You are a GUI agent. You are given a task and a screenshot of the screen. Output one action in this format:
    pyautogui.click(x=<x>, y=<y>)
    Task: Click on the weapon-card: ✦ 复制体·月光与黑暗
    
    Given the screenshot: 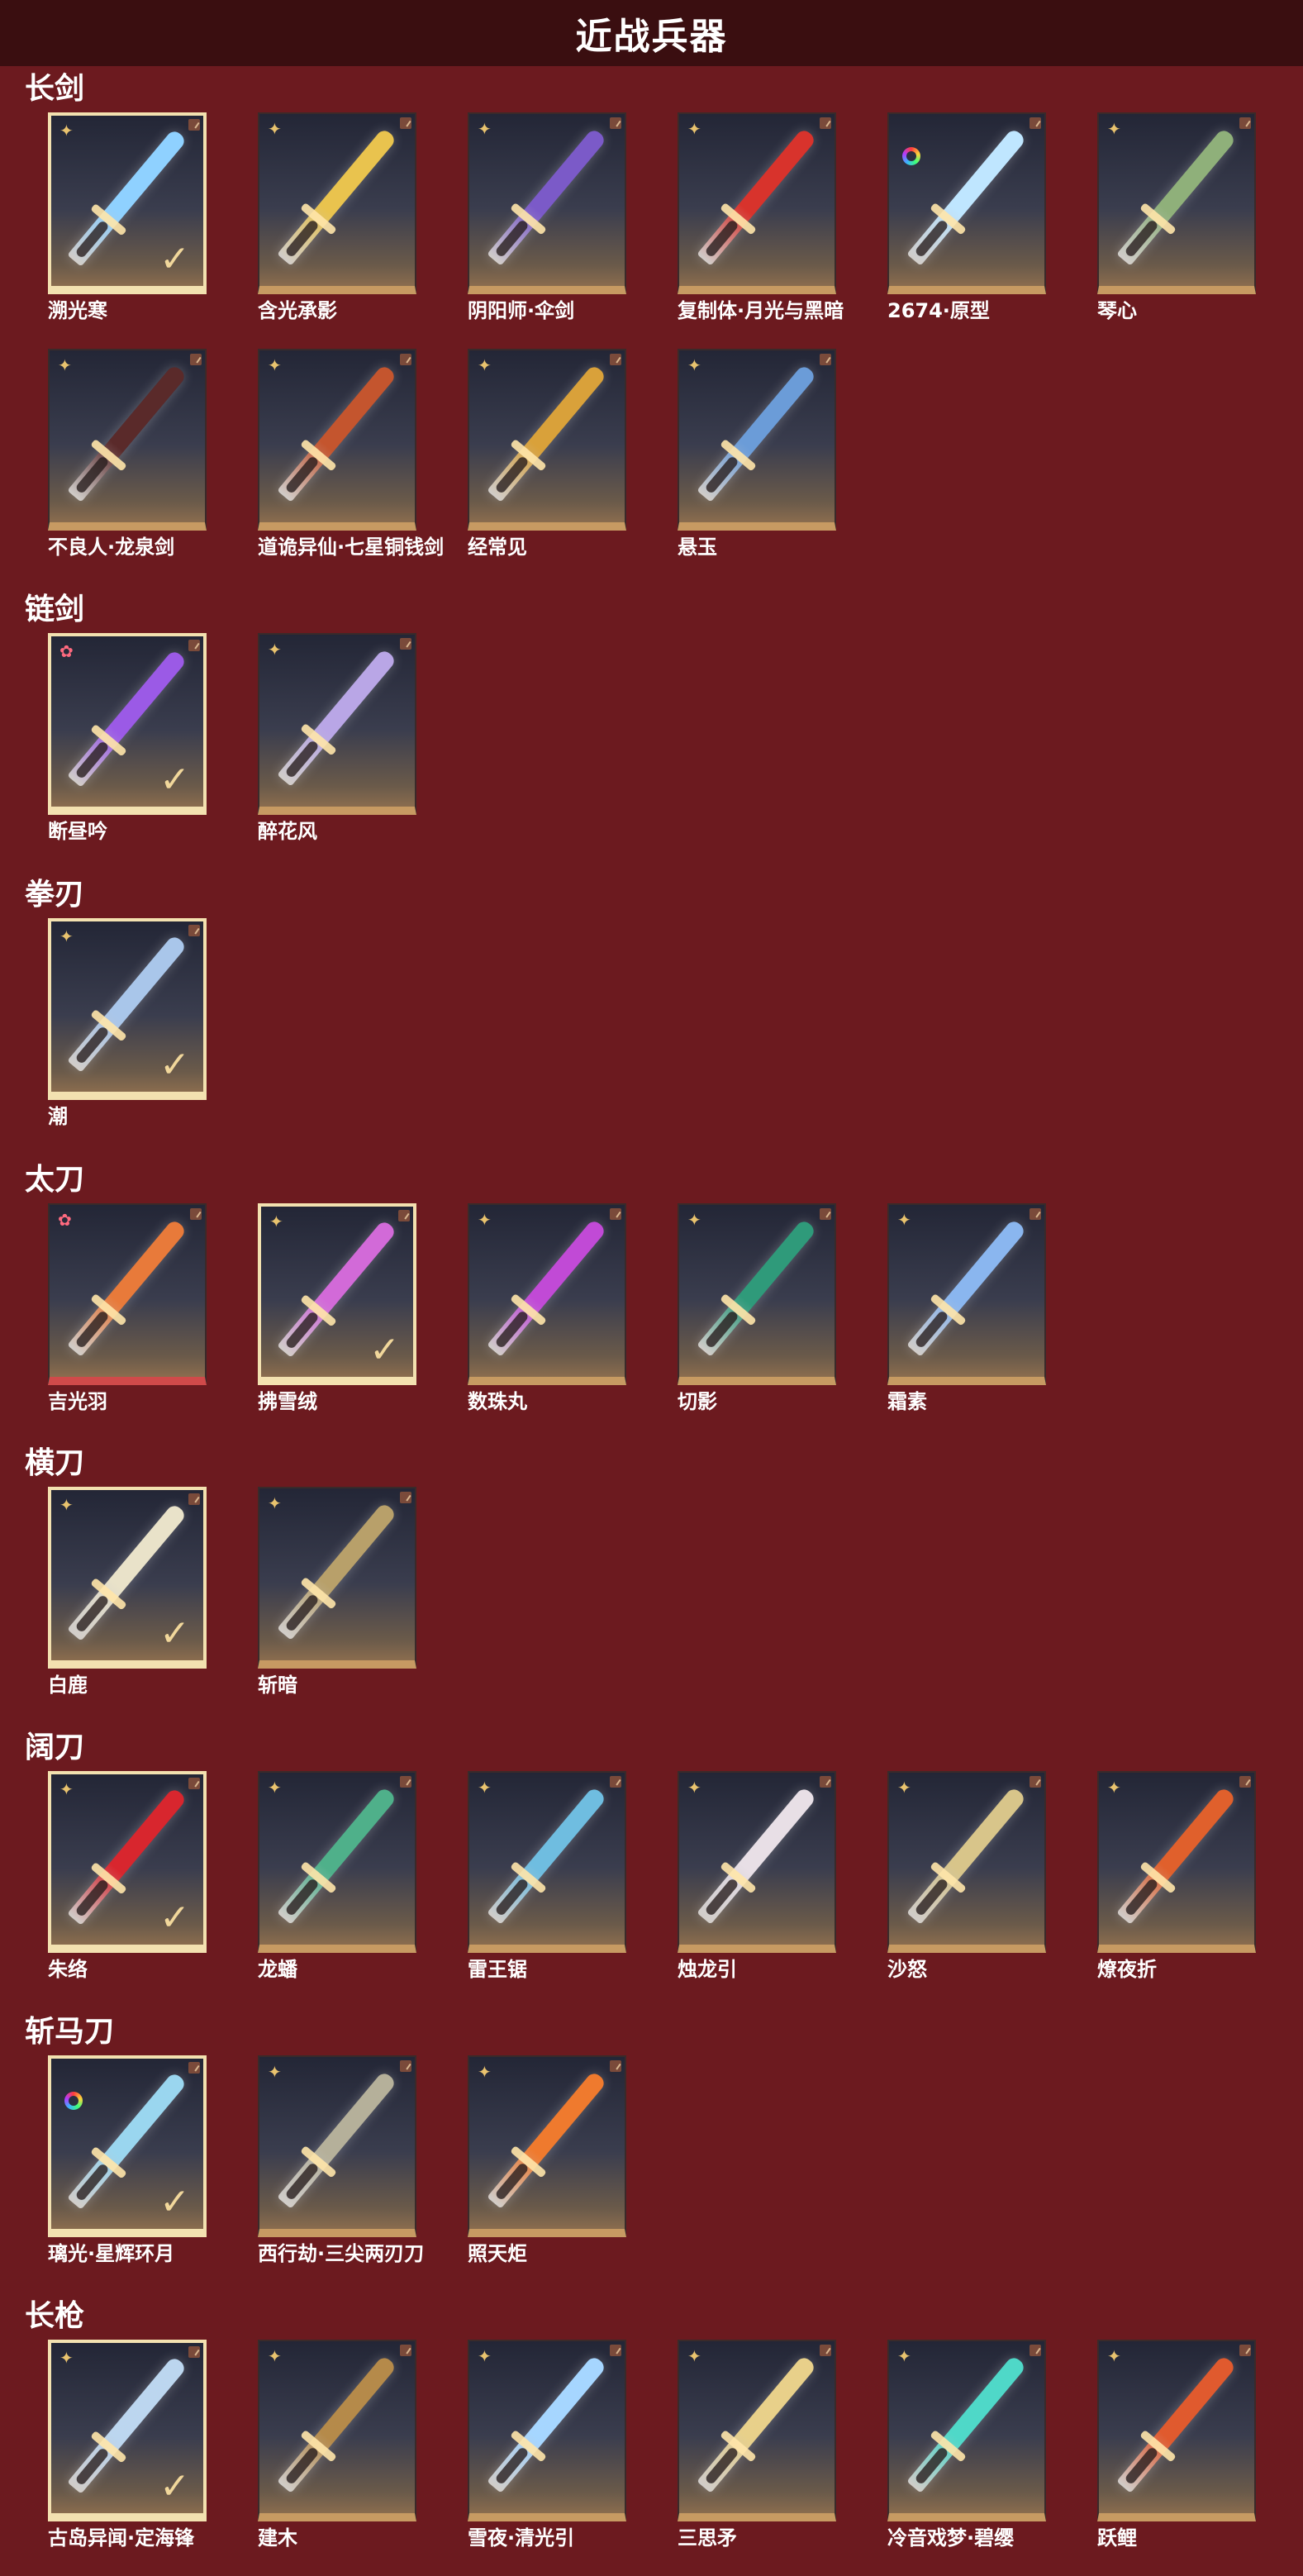 What is the action you would take?
    pyautogui.click(x=761, y=217)
    